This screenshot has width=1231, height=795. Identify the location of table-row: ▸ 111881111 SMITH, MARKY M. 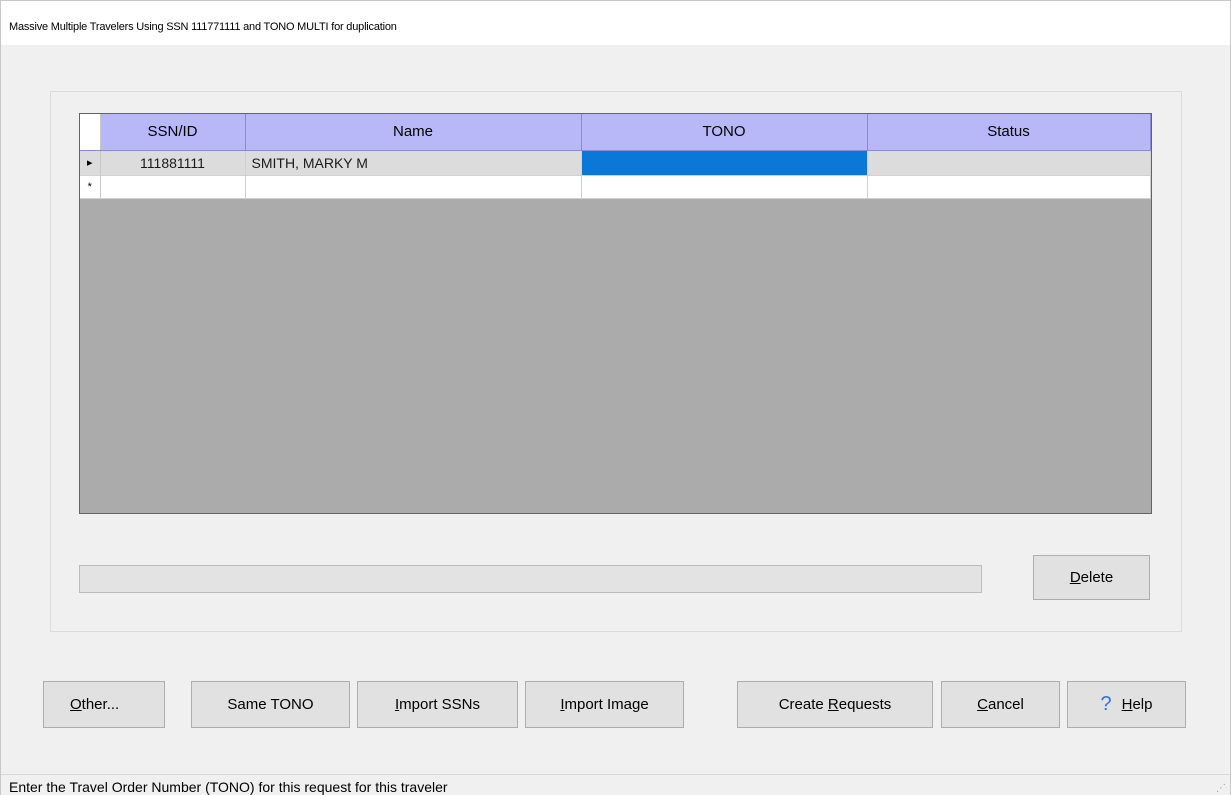
(615, 163).